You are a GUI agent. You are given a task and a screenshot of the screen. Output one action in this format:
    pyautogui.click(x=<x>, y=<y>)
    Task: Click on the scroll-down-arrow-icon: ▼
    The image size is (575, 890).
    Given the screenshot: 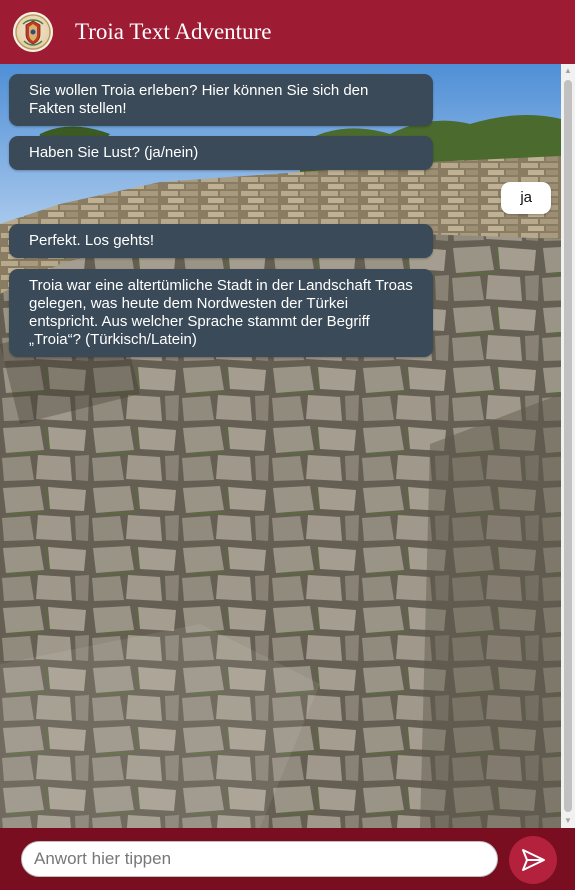 What is the action you would take?
    pyautogui.click(x=568, y=821)
    